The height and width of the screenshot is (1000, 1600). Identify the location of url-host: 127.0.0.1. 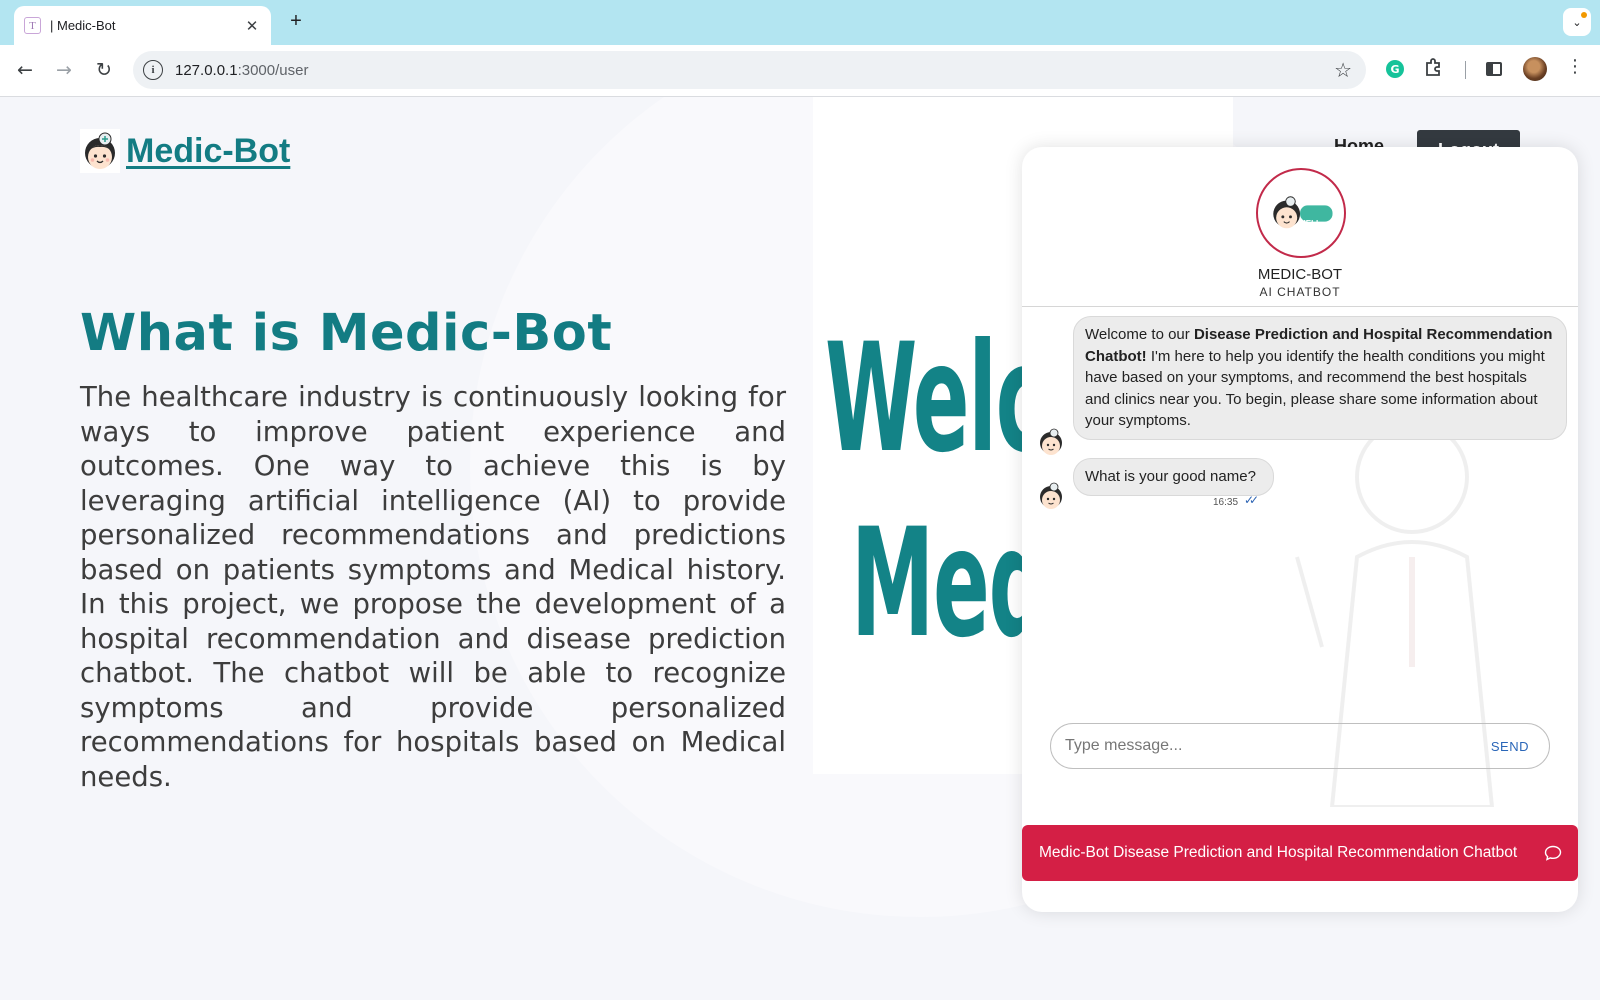
(206, 70).